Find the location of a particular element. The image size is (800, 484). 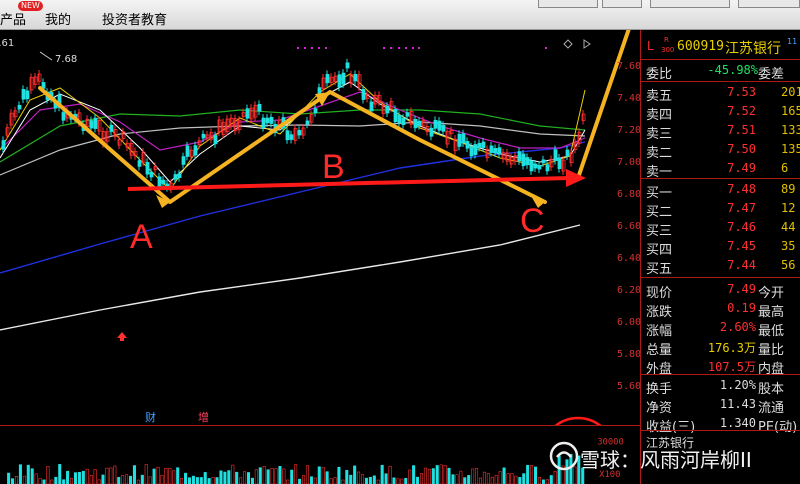

weibi-row: 委比 -45.98% 委差 is located at coordinates (720, 71).